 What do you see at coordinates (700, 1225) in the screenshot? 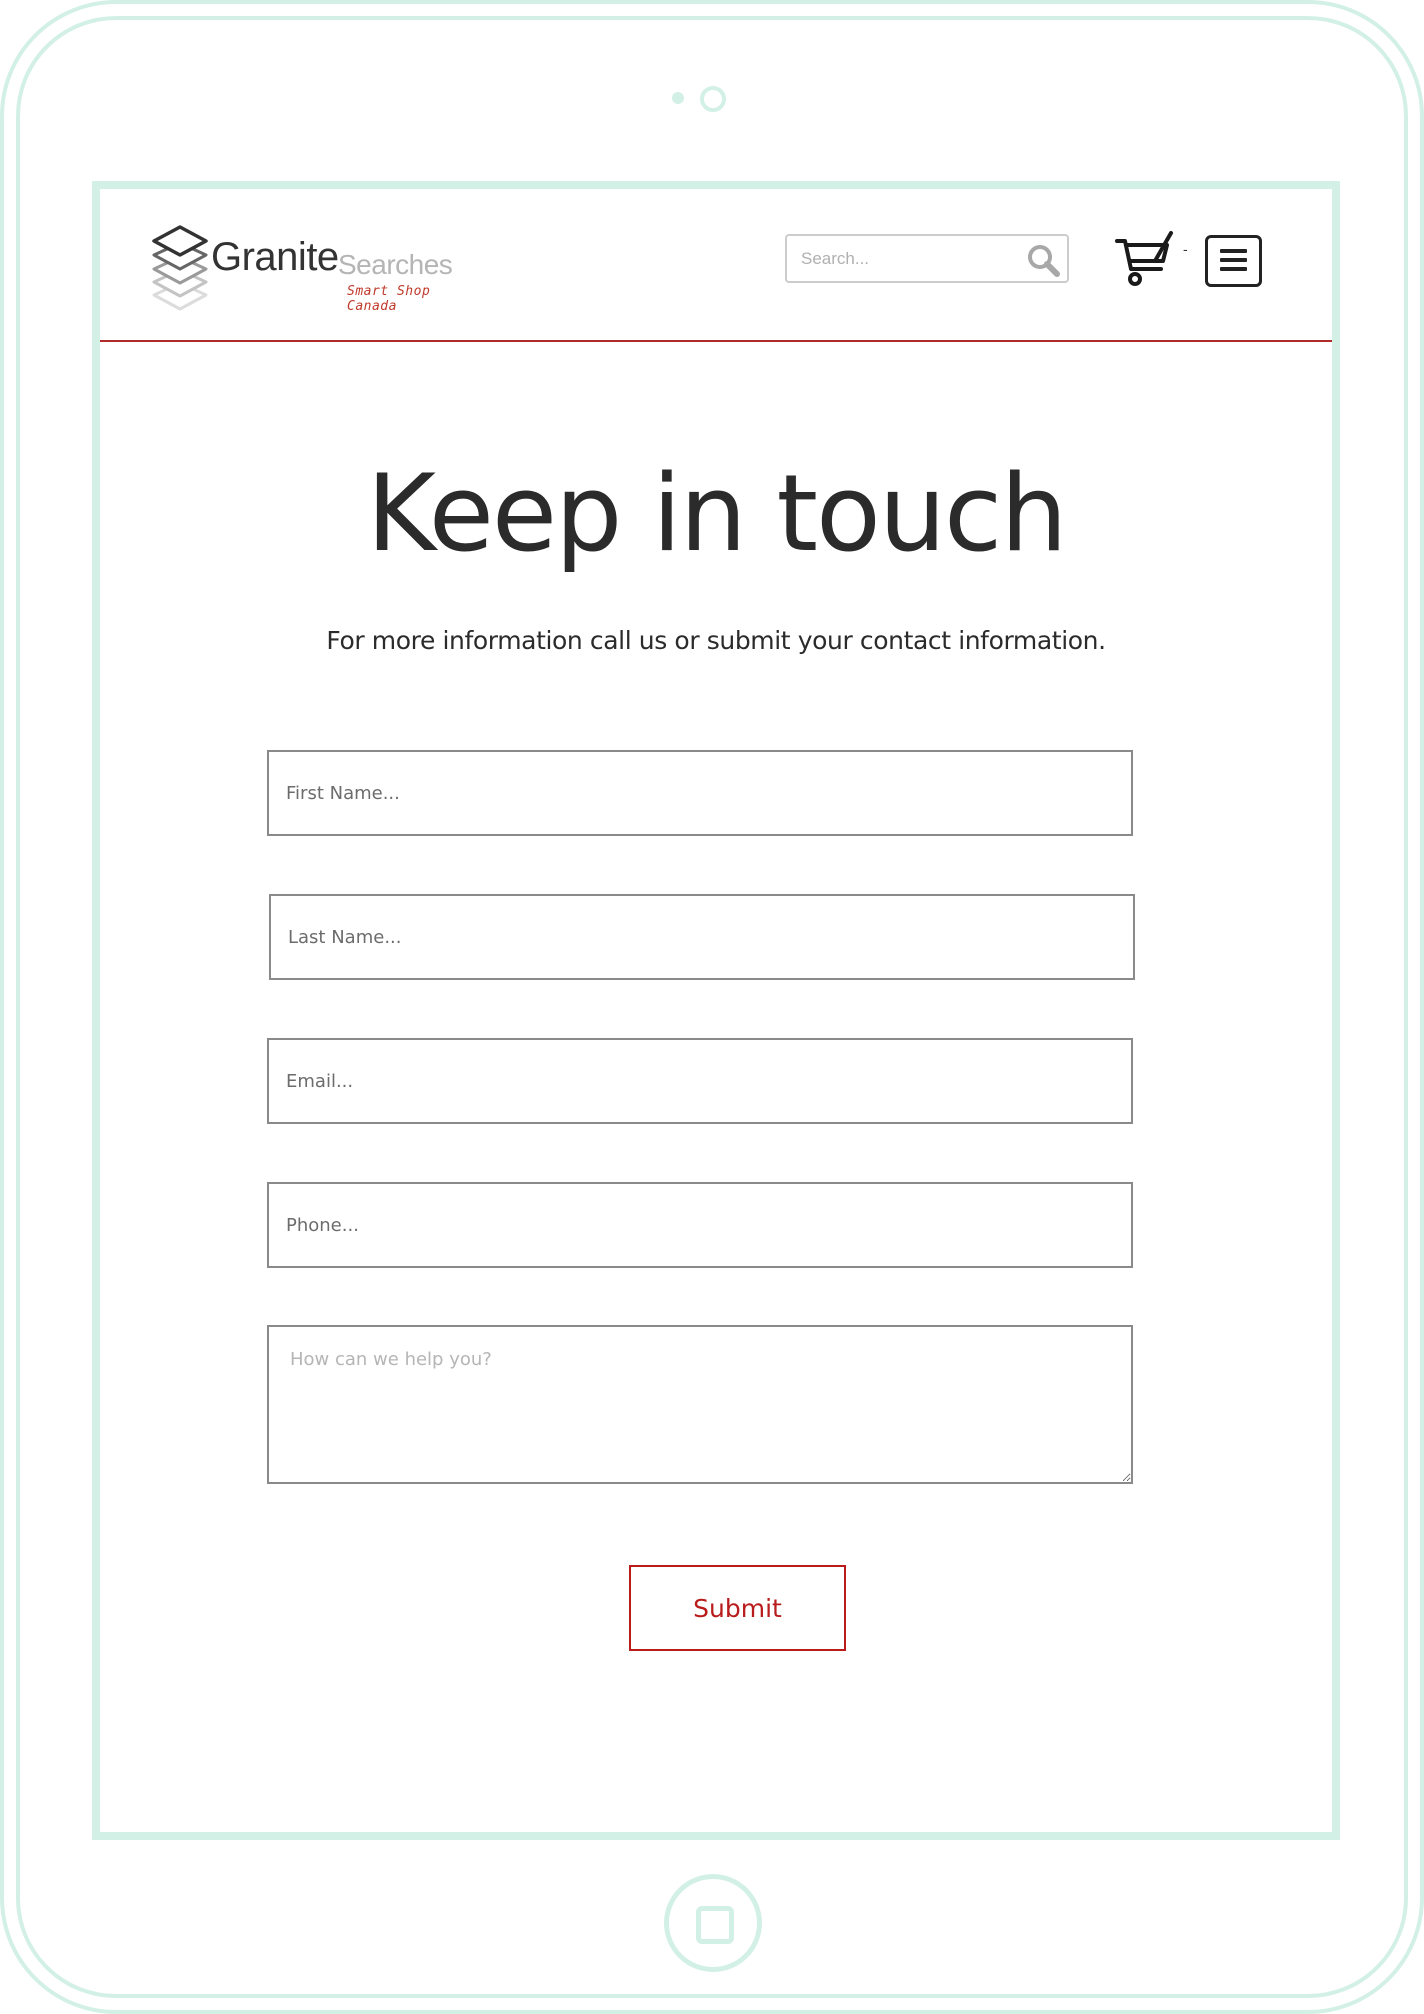
I see `phone-field` at bounding box center [700, 1225].